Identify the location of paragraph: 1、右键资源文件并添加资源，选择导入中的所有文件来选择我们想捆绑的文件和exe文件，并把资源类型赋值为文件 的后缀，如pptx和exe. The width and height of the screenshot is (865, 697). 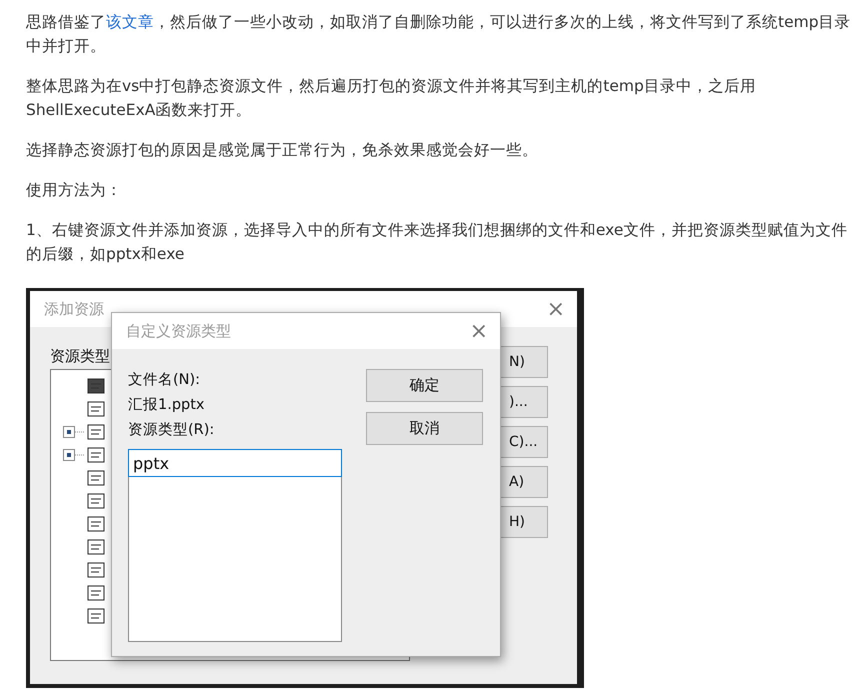
(437, 242).